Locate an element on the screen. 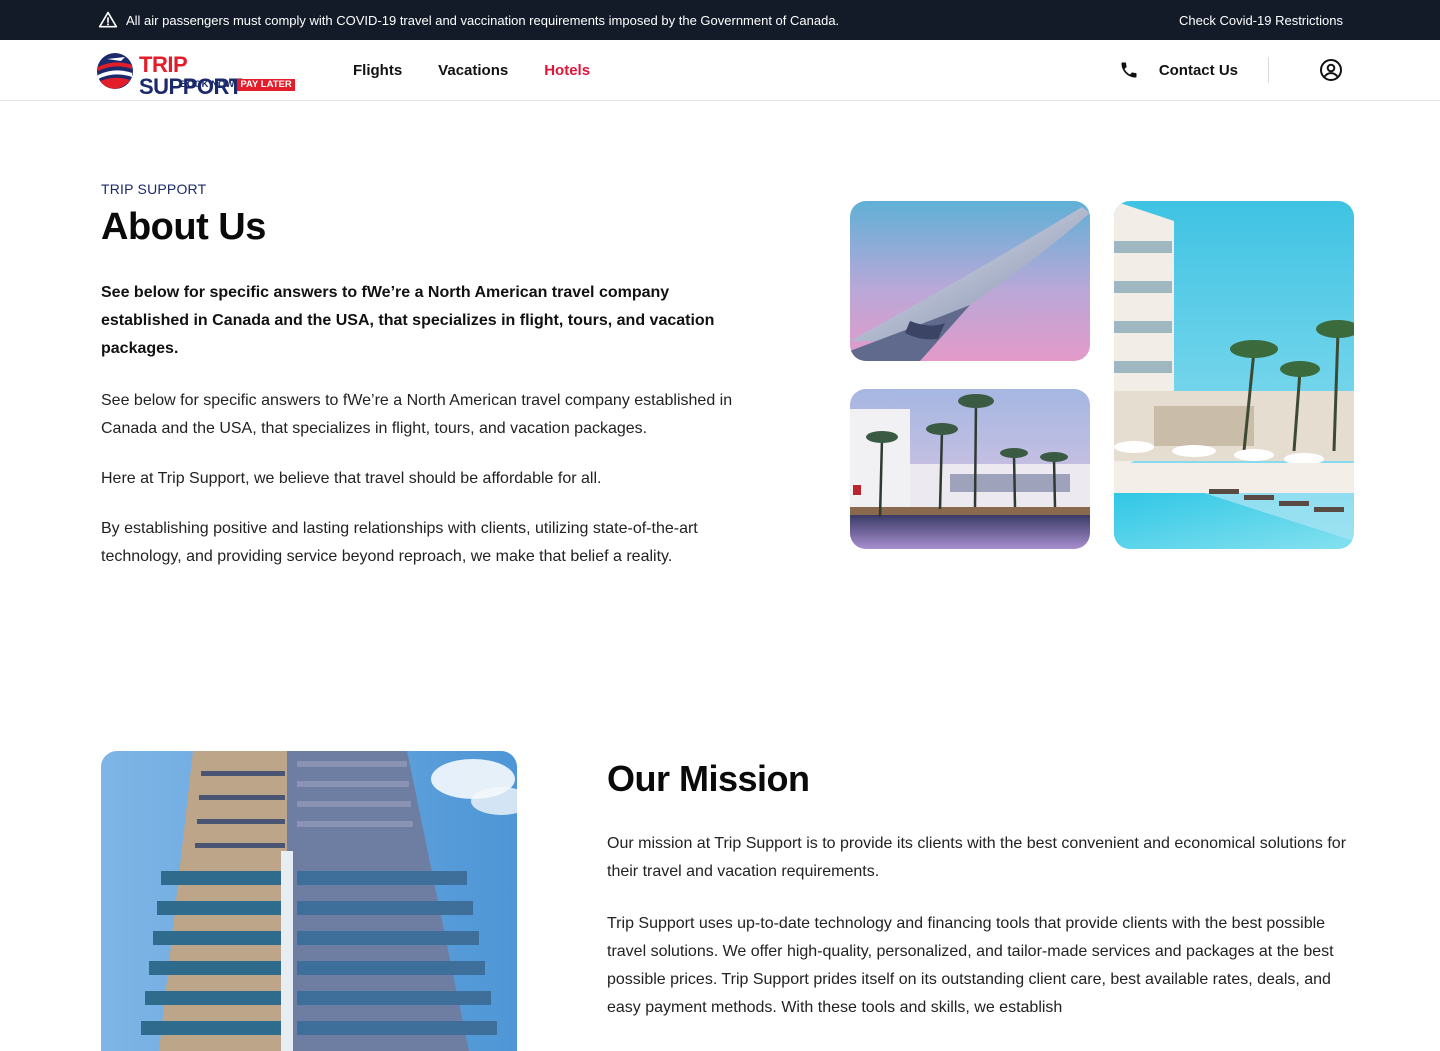 The height and width of the screenshot is (1051, 1440). trip-support-logo: TRIP SUPPORT BOOK NOW PAY LATER is located at coordinates (195, 73).